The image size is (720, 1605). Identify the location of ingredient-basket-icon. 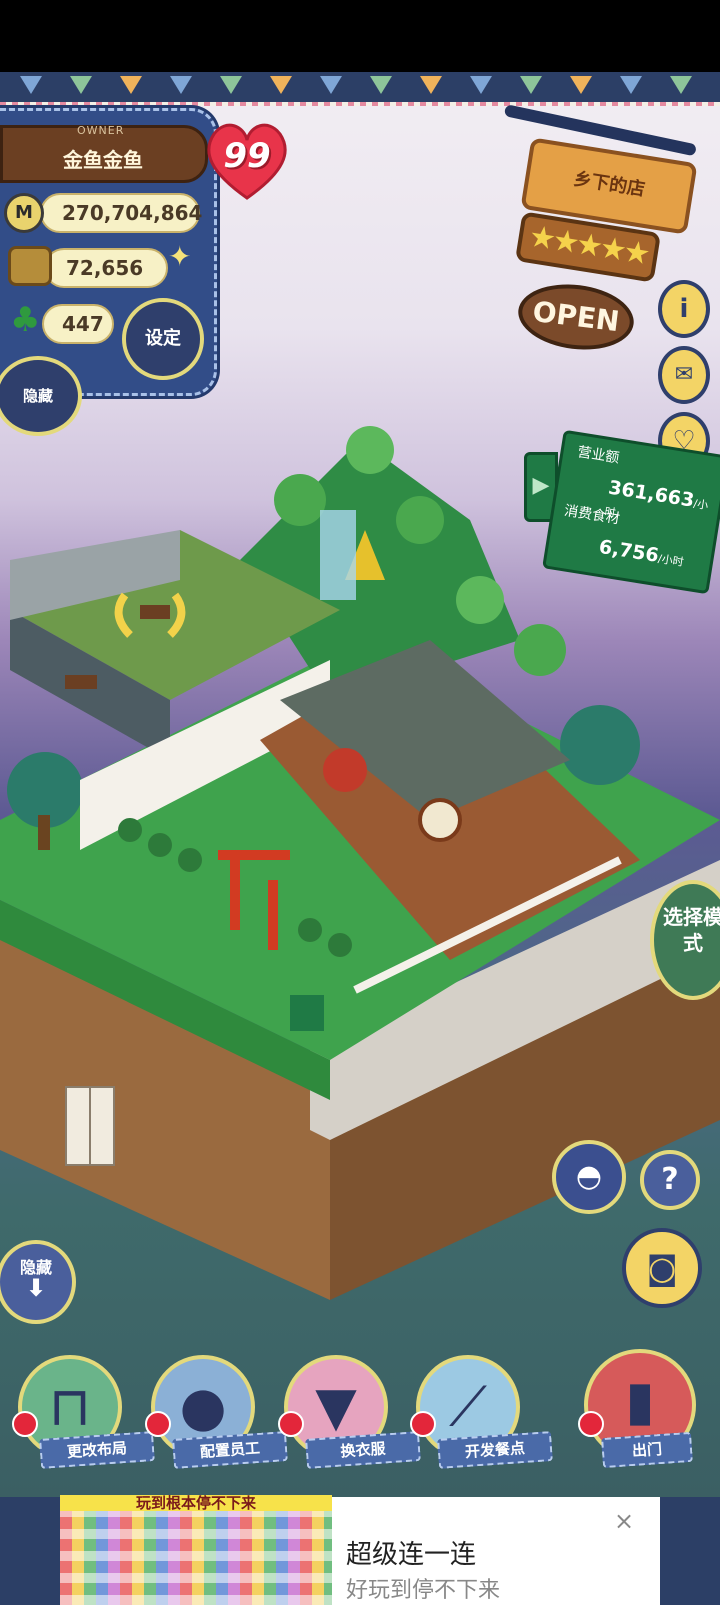
(30, 266).